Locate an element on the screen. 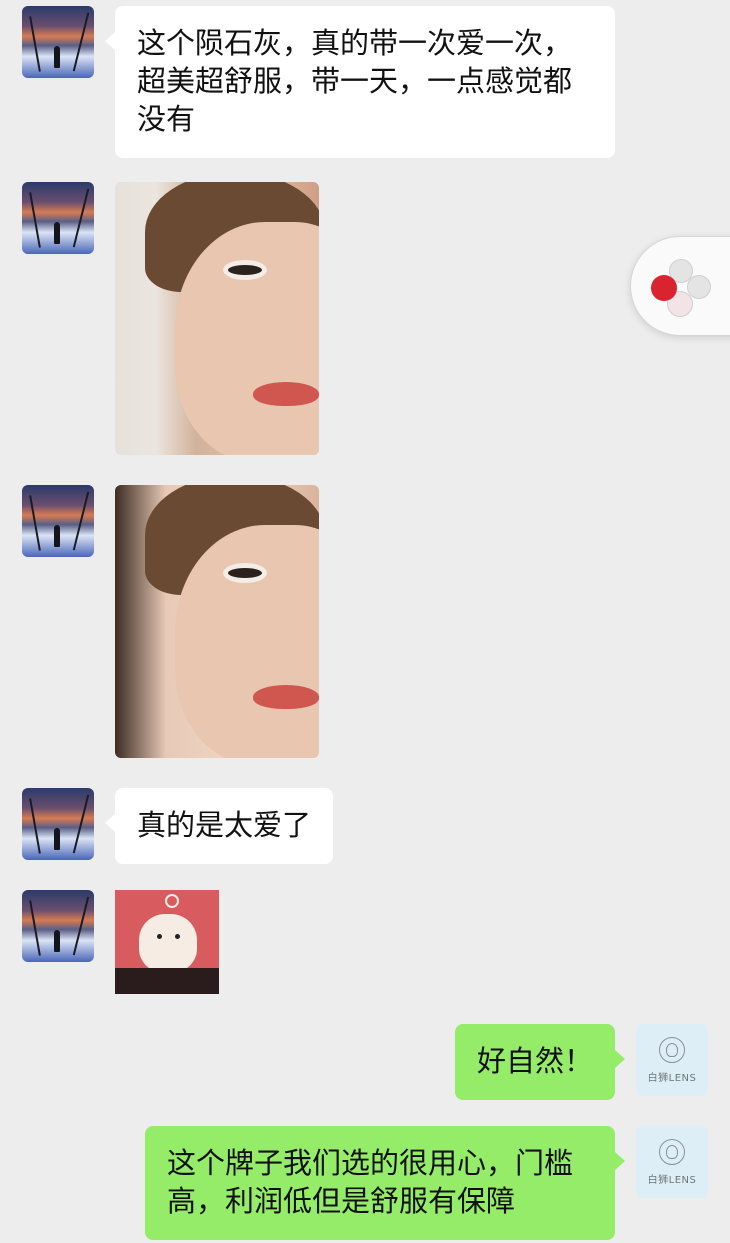  sticker-message is located at coordinates (167, 942).